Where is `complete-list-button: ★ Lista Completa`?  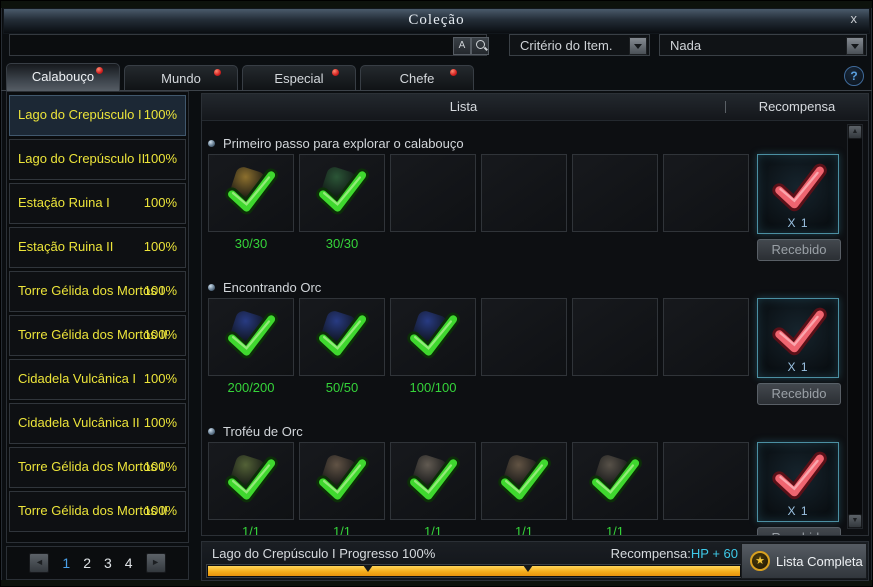
complete-list-button: ★ Lista Completa is located at coordinates (804, 561).